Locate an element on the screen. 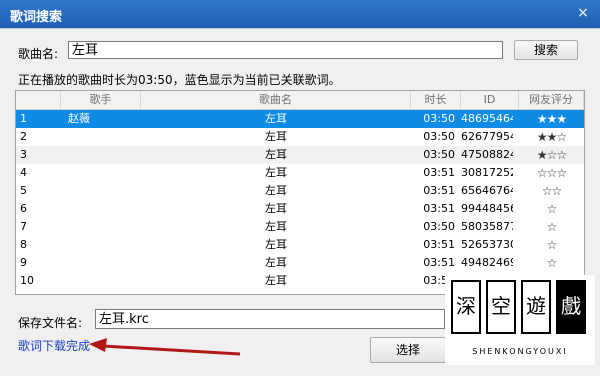  cell-id: 52653730 is located at coordinates (487, 244).